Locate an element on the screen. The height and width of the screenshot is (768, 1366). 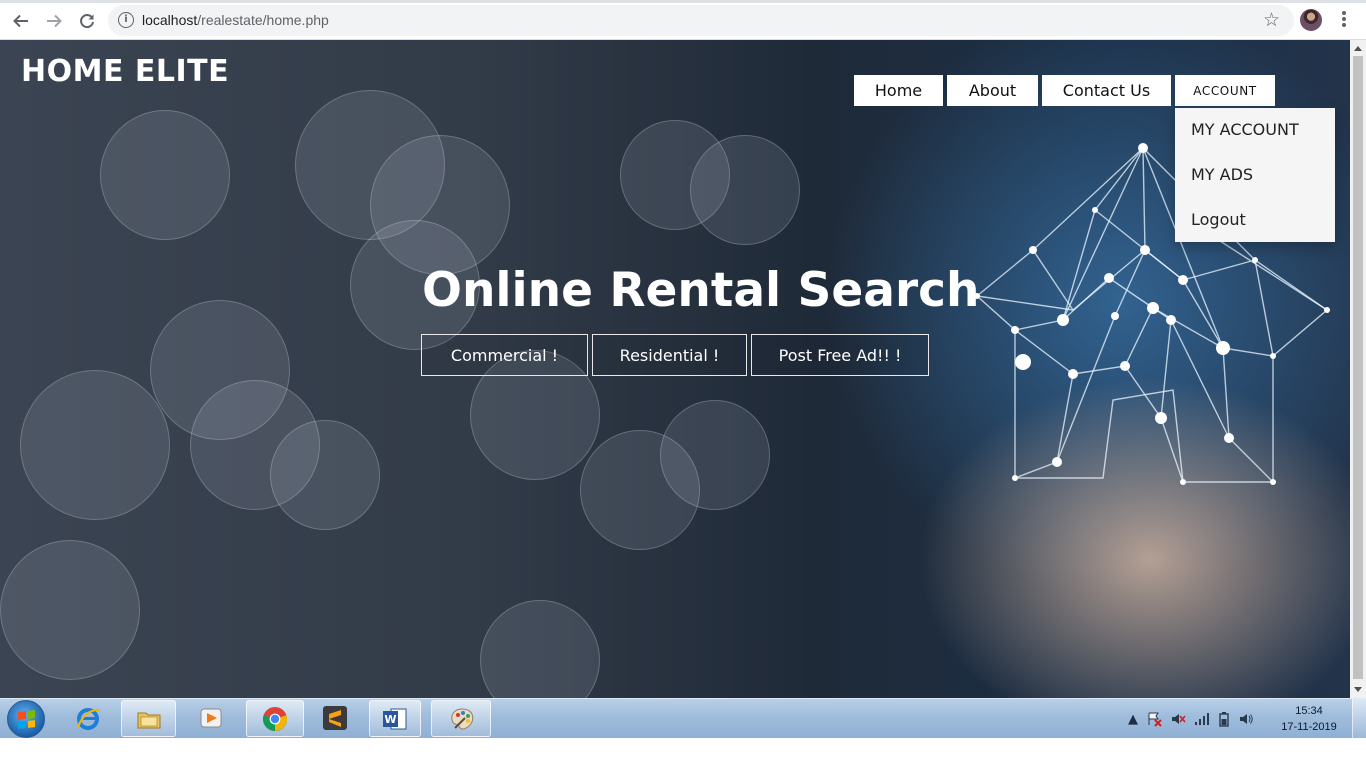
show-hidden-icons-icon: ▲ is located at coordinates (1133, 719).